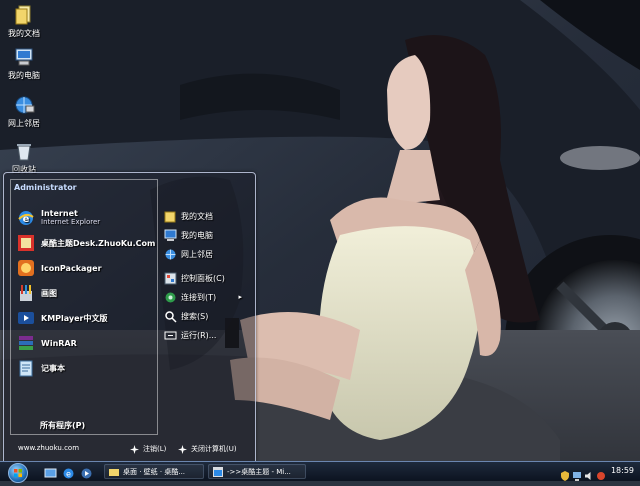 The height and width of the screenshot is (486, 640). I want to click on desktop-icon-network: 网上邻居, so click(24, 111).